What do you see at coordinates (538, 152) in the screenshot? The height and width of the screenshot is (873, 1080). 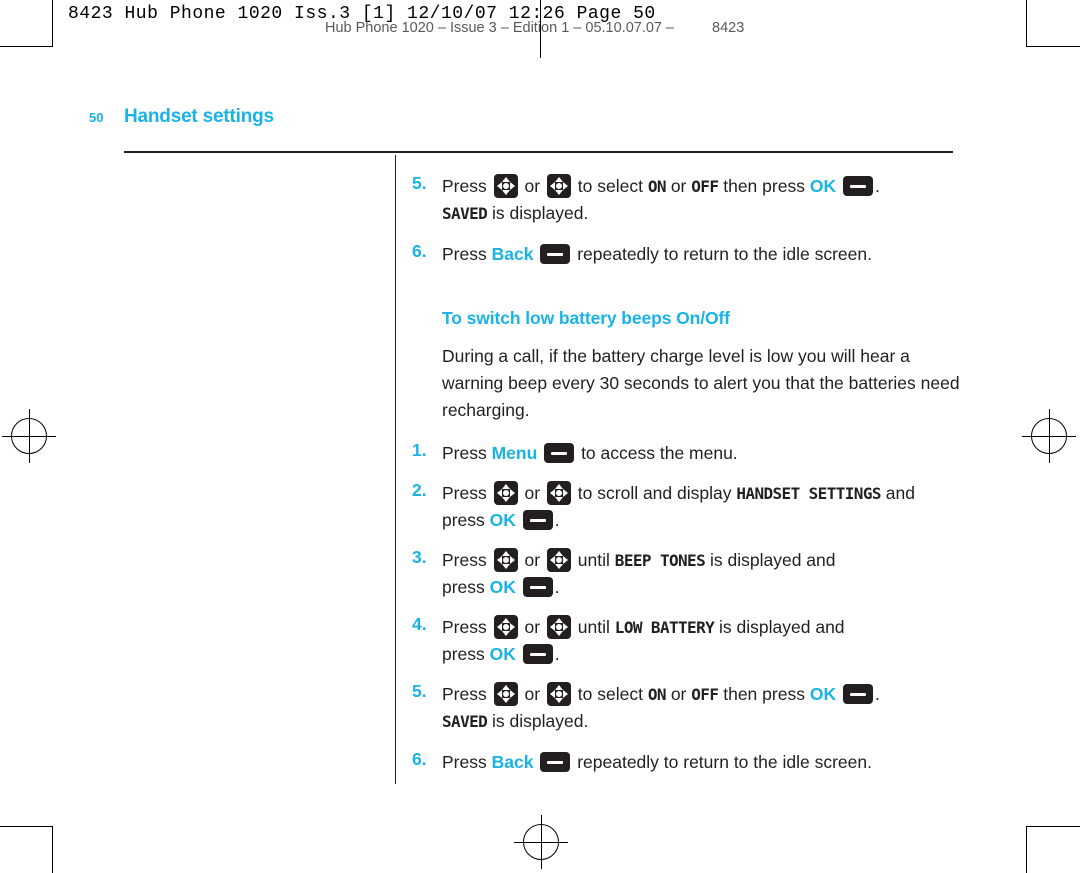 I see `header-rule` at bounding box center [538, 152].